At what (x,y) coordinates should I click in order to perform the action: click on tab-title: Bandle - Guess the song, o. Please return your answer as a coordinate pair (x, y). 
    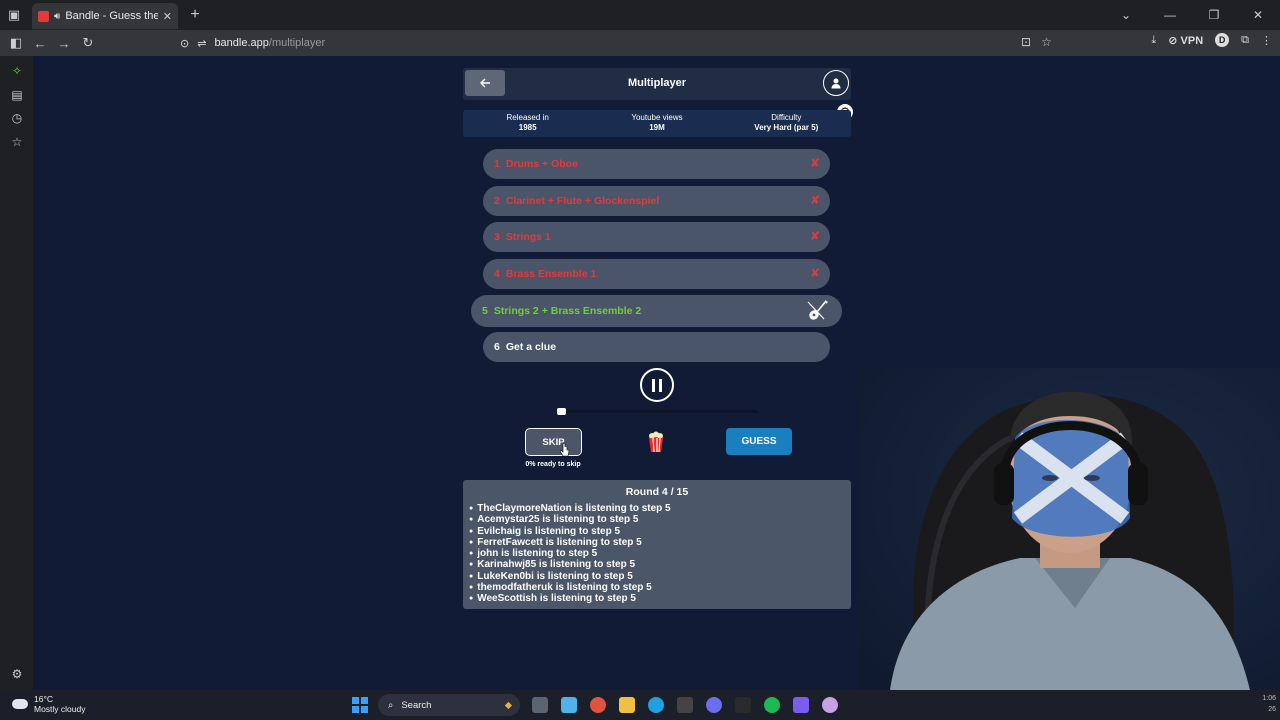
    Looking at the image, I should click on (111, 16).